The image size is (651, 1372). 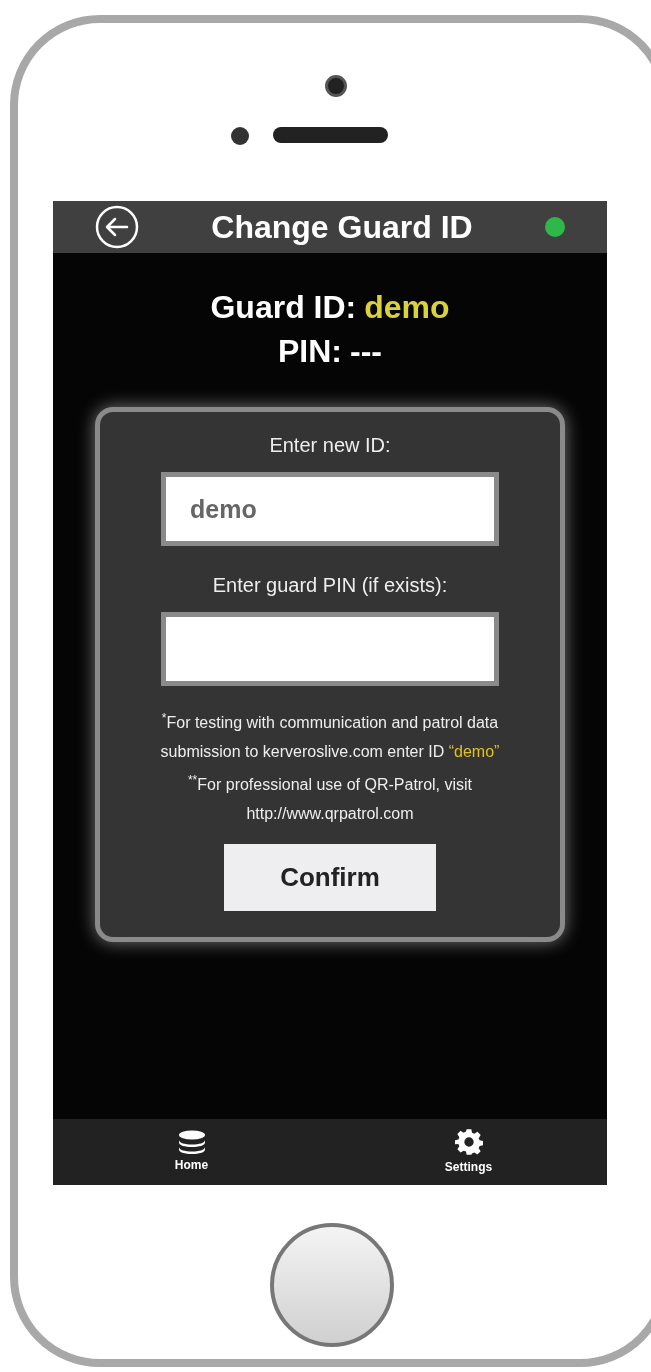 I want to click on field-label: Enter new ID:, so click(x=330, y=445).